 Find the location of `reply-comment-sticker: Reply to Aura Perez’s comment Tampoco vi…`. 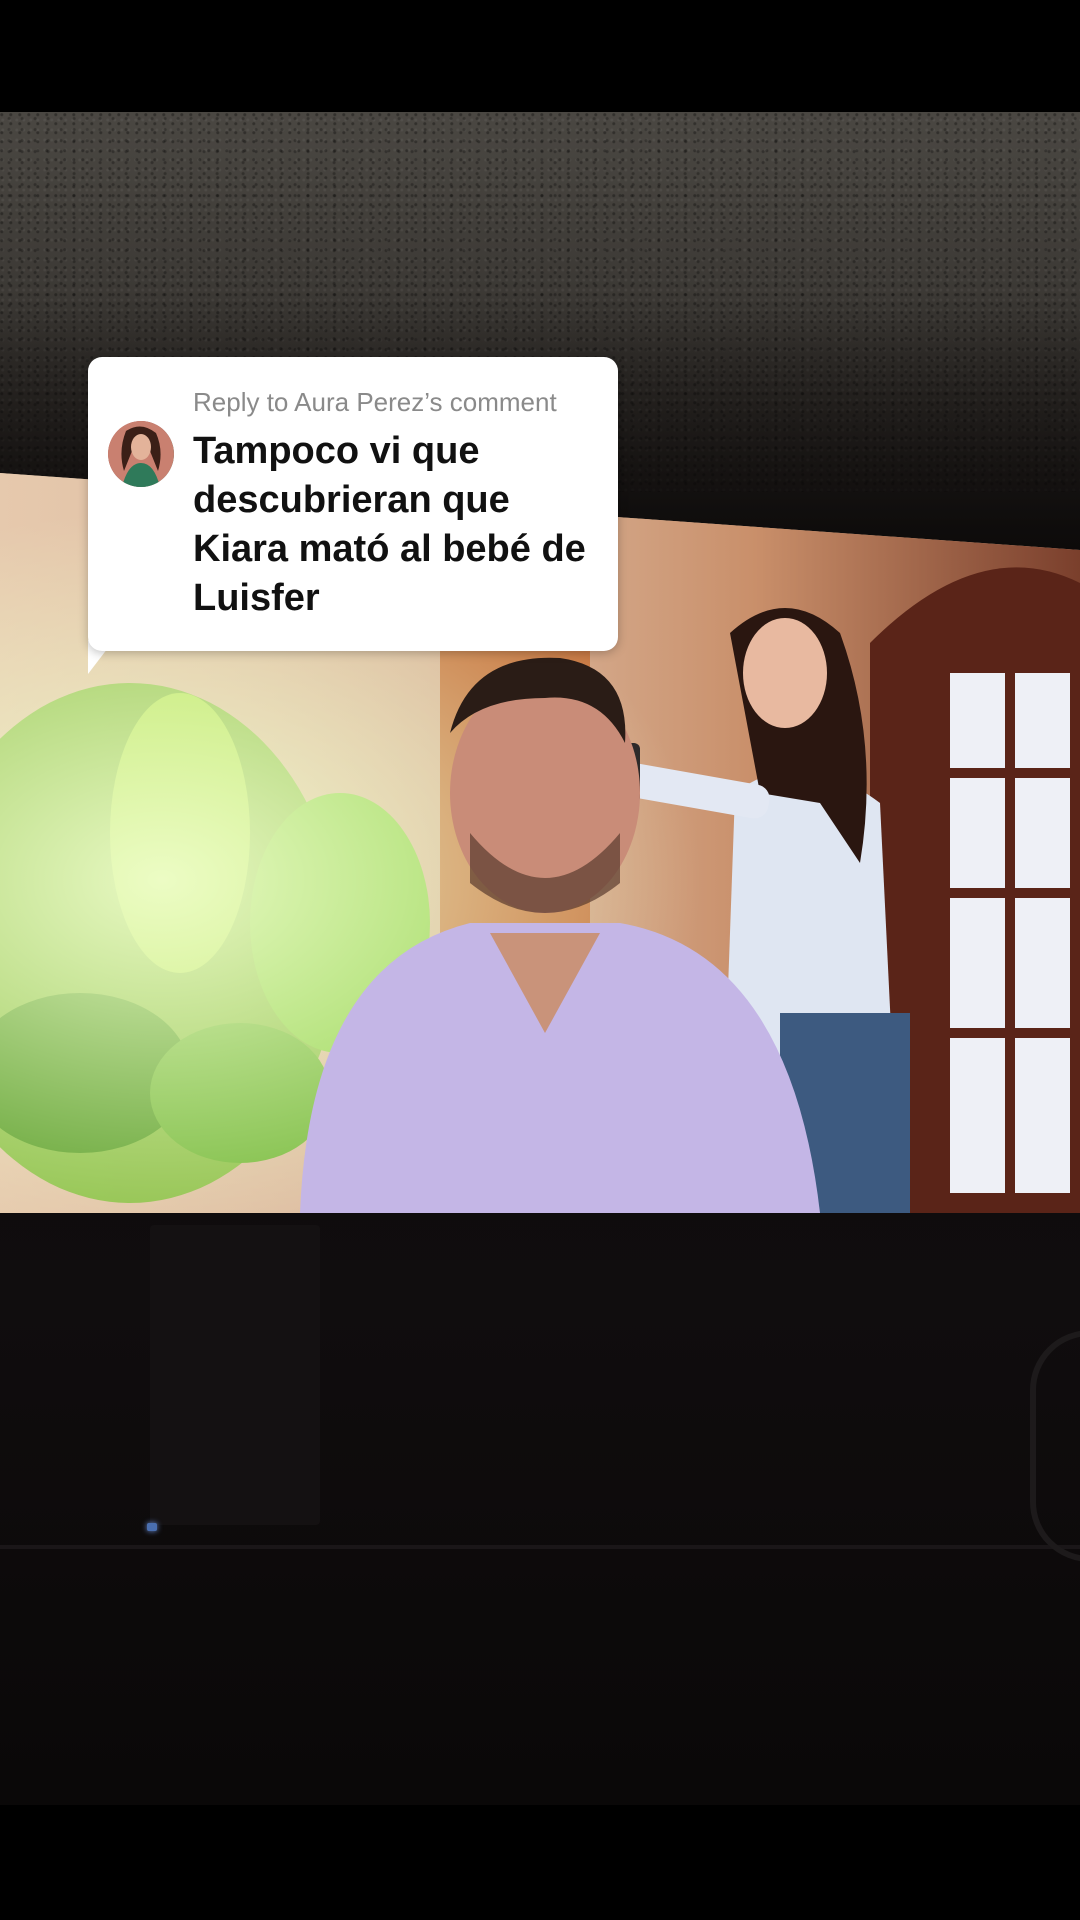

reply-comment-sticker: Reply to Aura Perez’s comment Tampoco vi… is located at coordinates (353, 504).